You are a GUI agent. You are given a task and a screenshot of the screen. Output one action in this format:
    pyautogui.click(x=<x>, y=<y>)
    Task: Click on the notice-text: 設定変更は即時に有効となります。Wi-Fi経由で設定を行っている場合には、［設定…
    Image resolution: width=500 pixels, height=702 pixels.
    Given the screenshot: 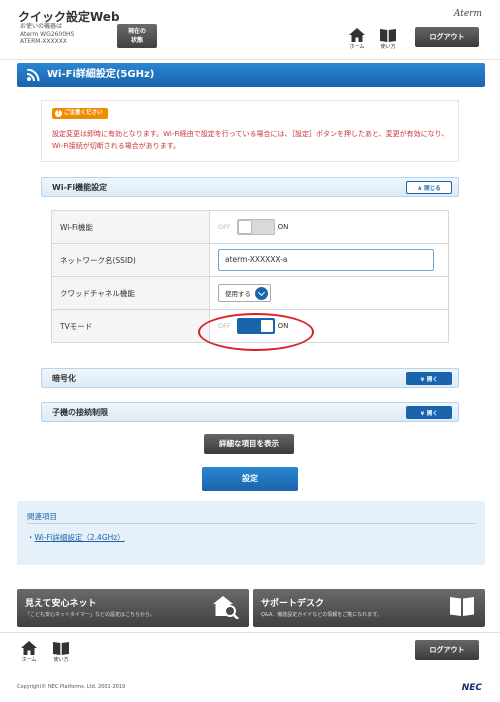 What is the action you would take?
    pyautogui.click(x=250, y=140)
    